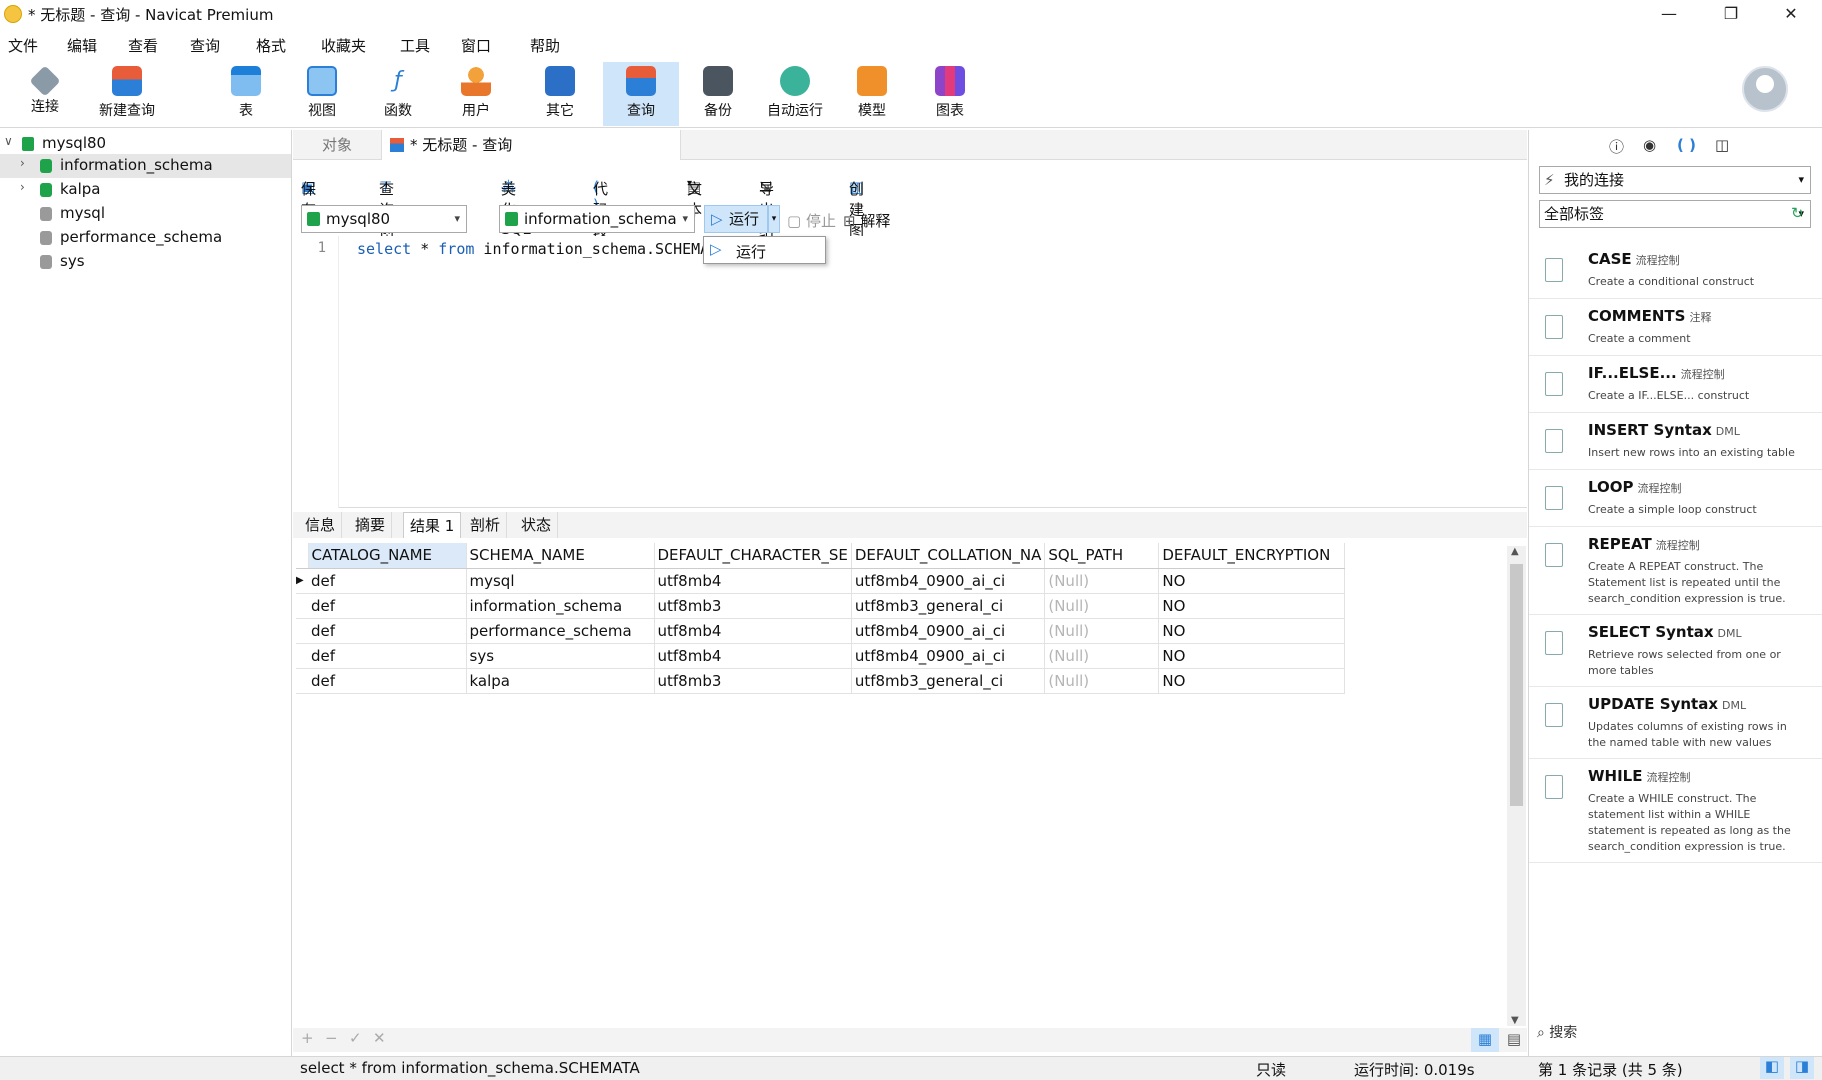 The image size is (1822, 1080). What do you see at coordinates (1649, 145) in the screenshot?
I see `eye-icon: ◉` at bounding box center [1649, 145].